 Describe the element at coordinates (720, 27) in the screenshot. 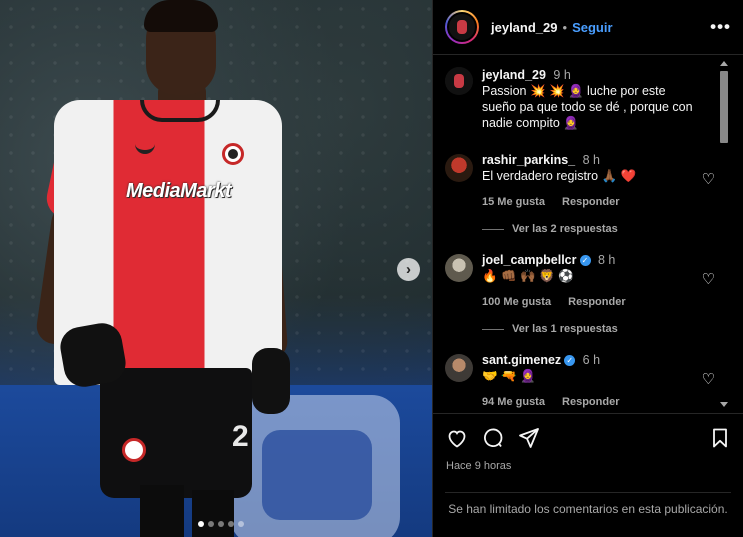

I see `more-options-icon: •••` at that location.